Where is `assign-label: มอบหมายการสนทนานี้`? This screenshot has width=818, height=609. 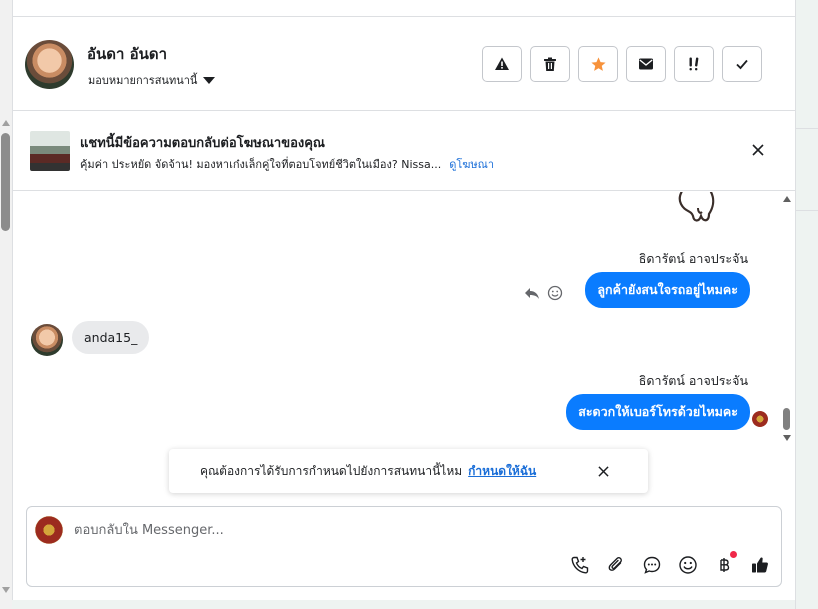 assign-label: มอบหมายการสนทนานี้ is located at coordinates (143, 80).